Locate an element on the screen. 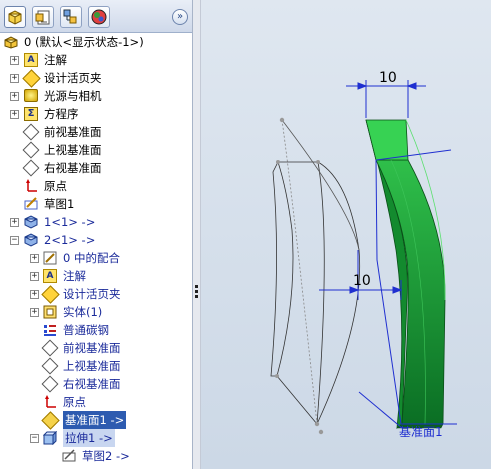 The image size is (491, 469). configurationmanager-tab is located at coordinates (71, 17).